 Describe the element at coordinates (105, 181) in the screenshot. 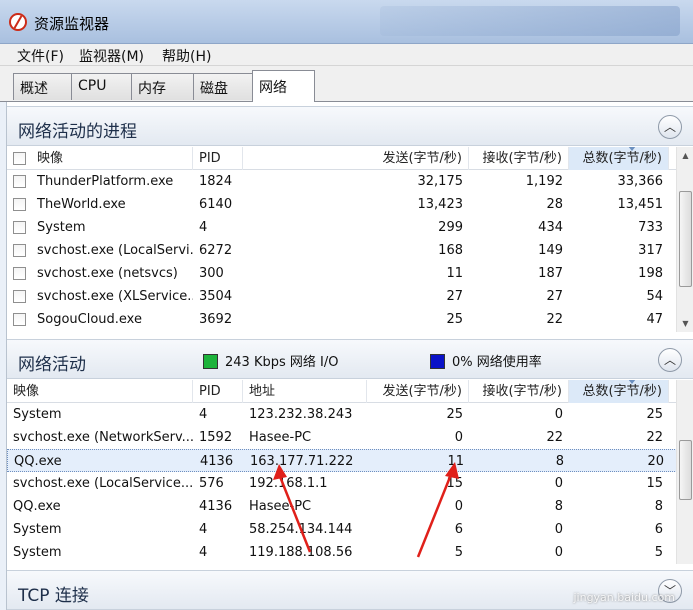

I see `process-name: ThunderPlatform.exe` at that location.